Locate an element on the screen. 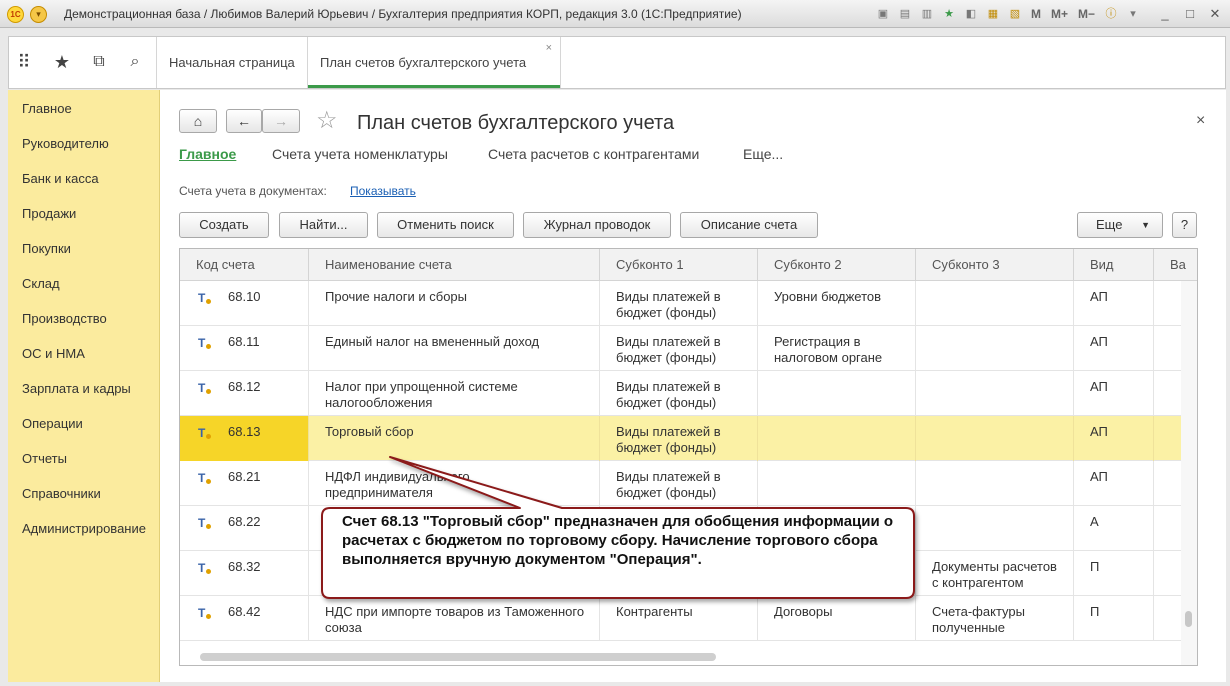 The image size is (1230, 686). sidebar-item-sales: Продажи is located at coordinates (49, 213).